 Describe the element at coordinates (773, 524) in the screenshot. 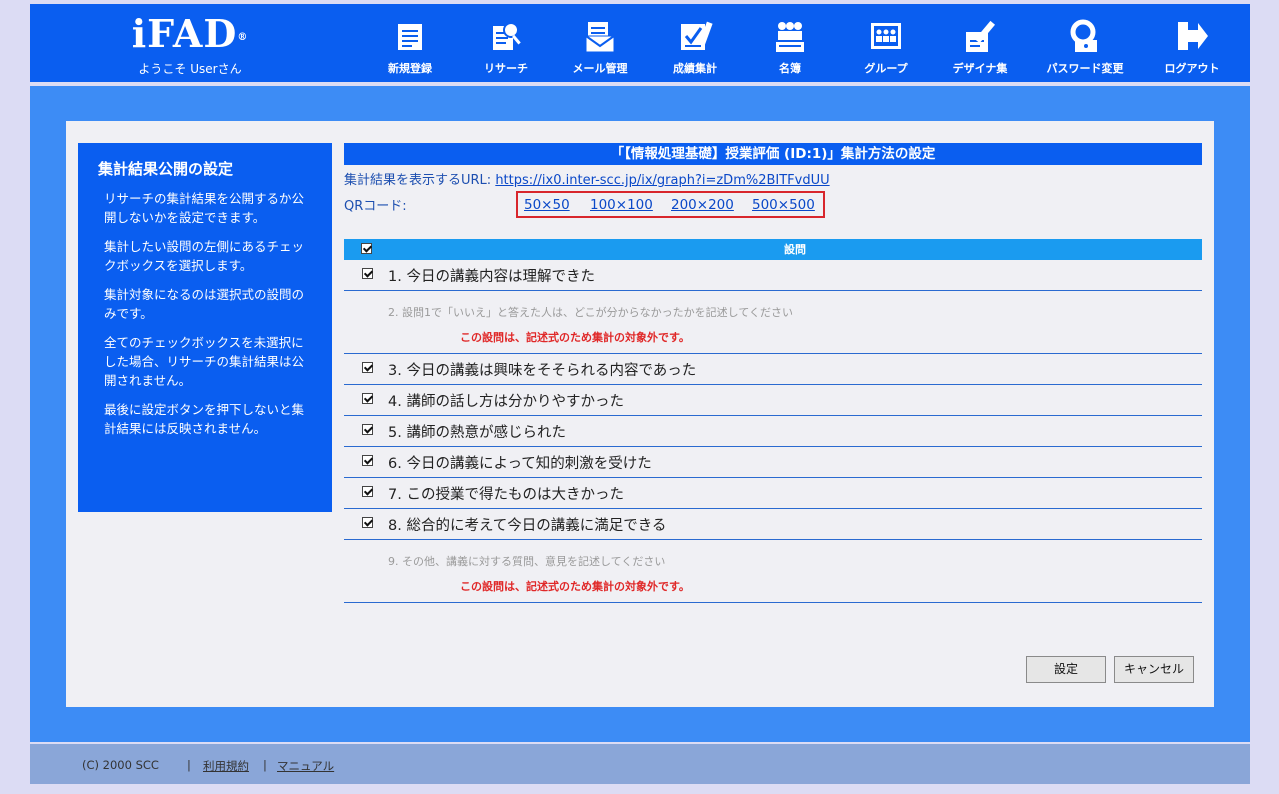

I see `question-row: 8. 総合的に考えて今日の講義に満足できる` at that location.